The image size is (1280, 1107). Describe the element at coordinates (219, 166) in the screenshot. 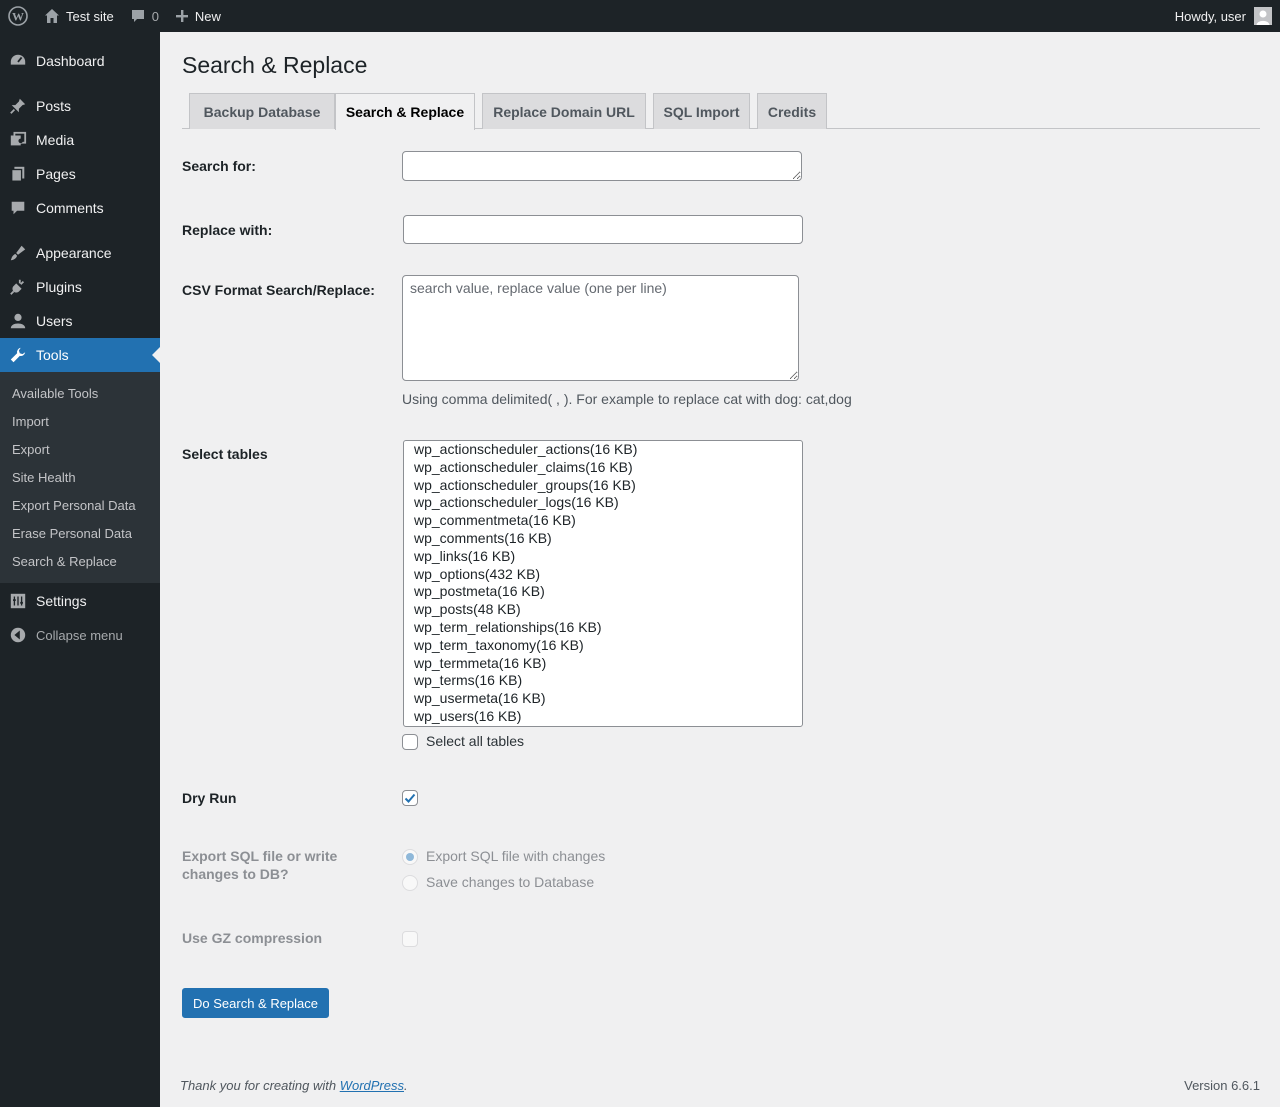

I see `search-for-label: Search for:` at that location.